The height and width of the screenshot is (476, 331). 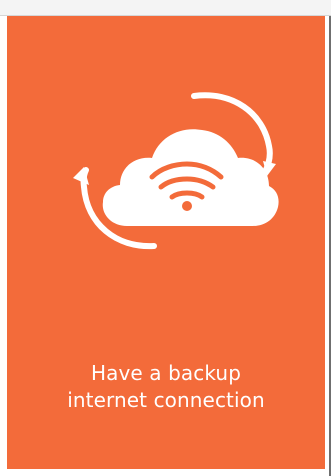 What do you see at coordinates (166, 400) in the screenshot?
I see `tip-caption-line2: internet connection` at bounding box center [166, 400].